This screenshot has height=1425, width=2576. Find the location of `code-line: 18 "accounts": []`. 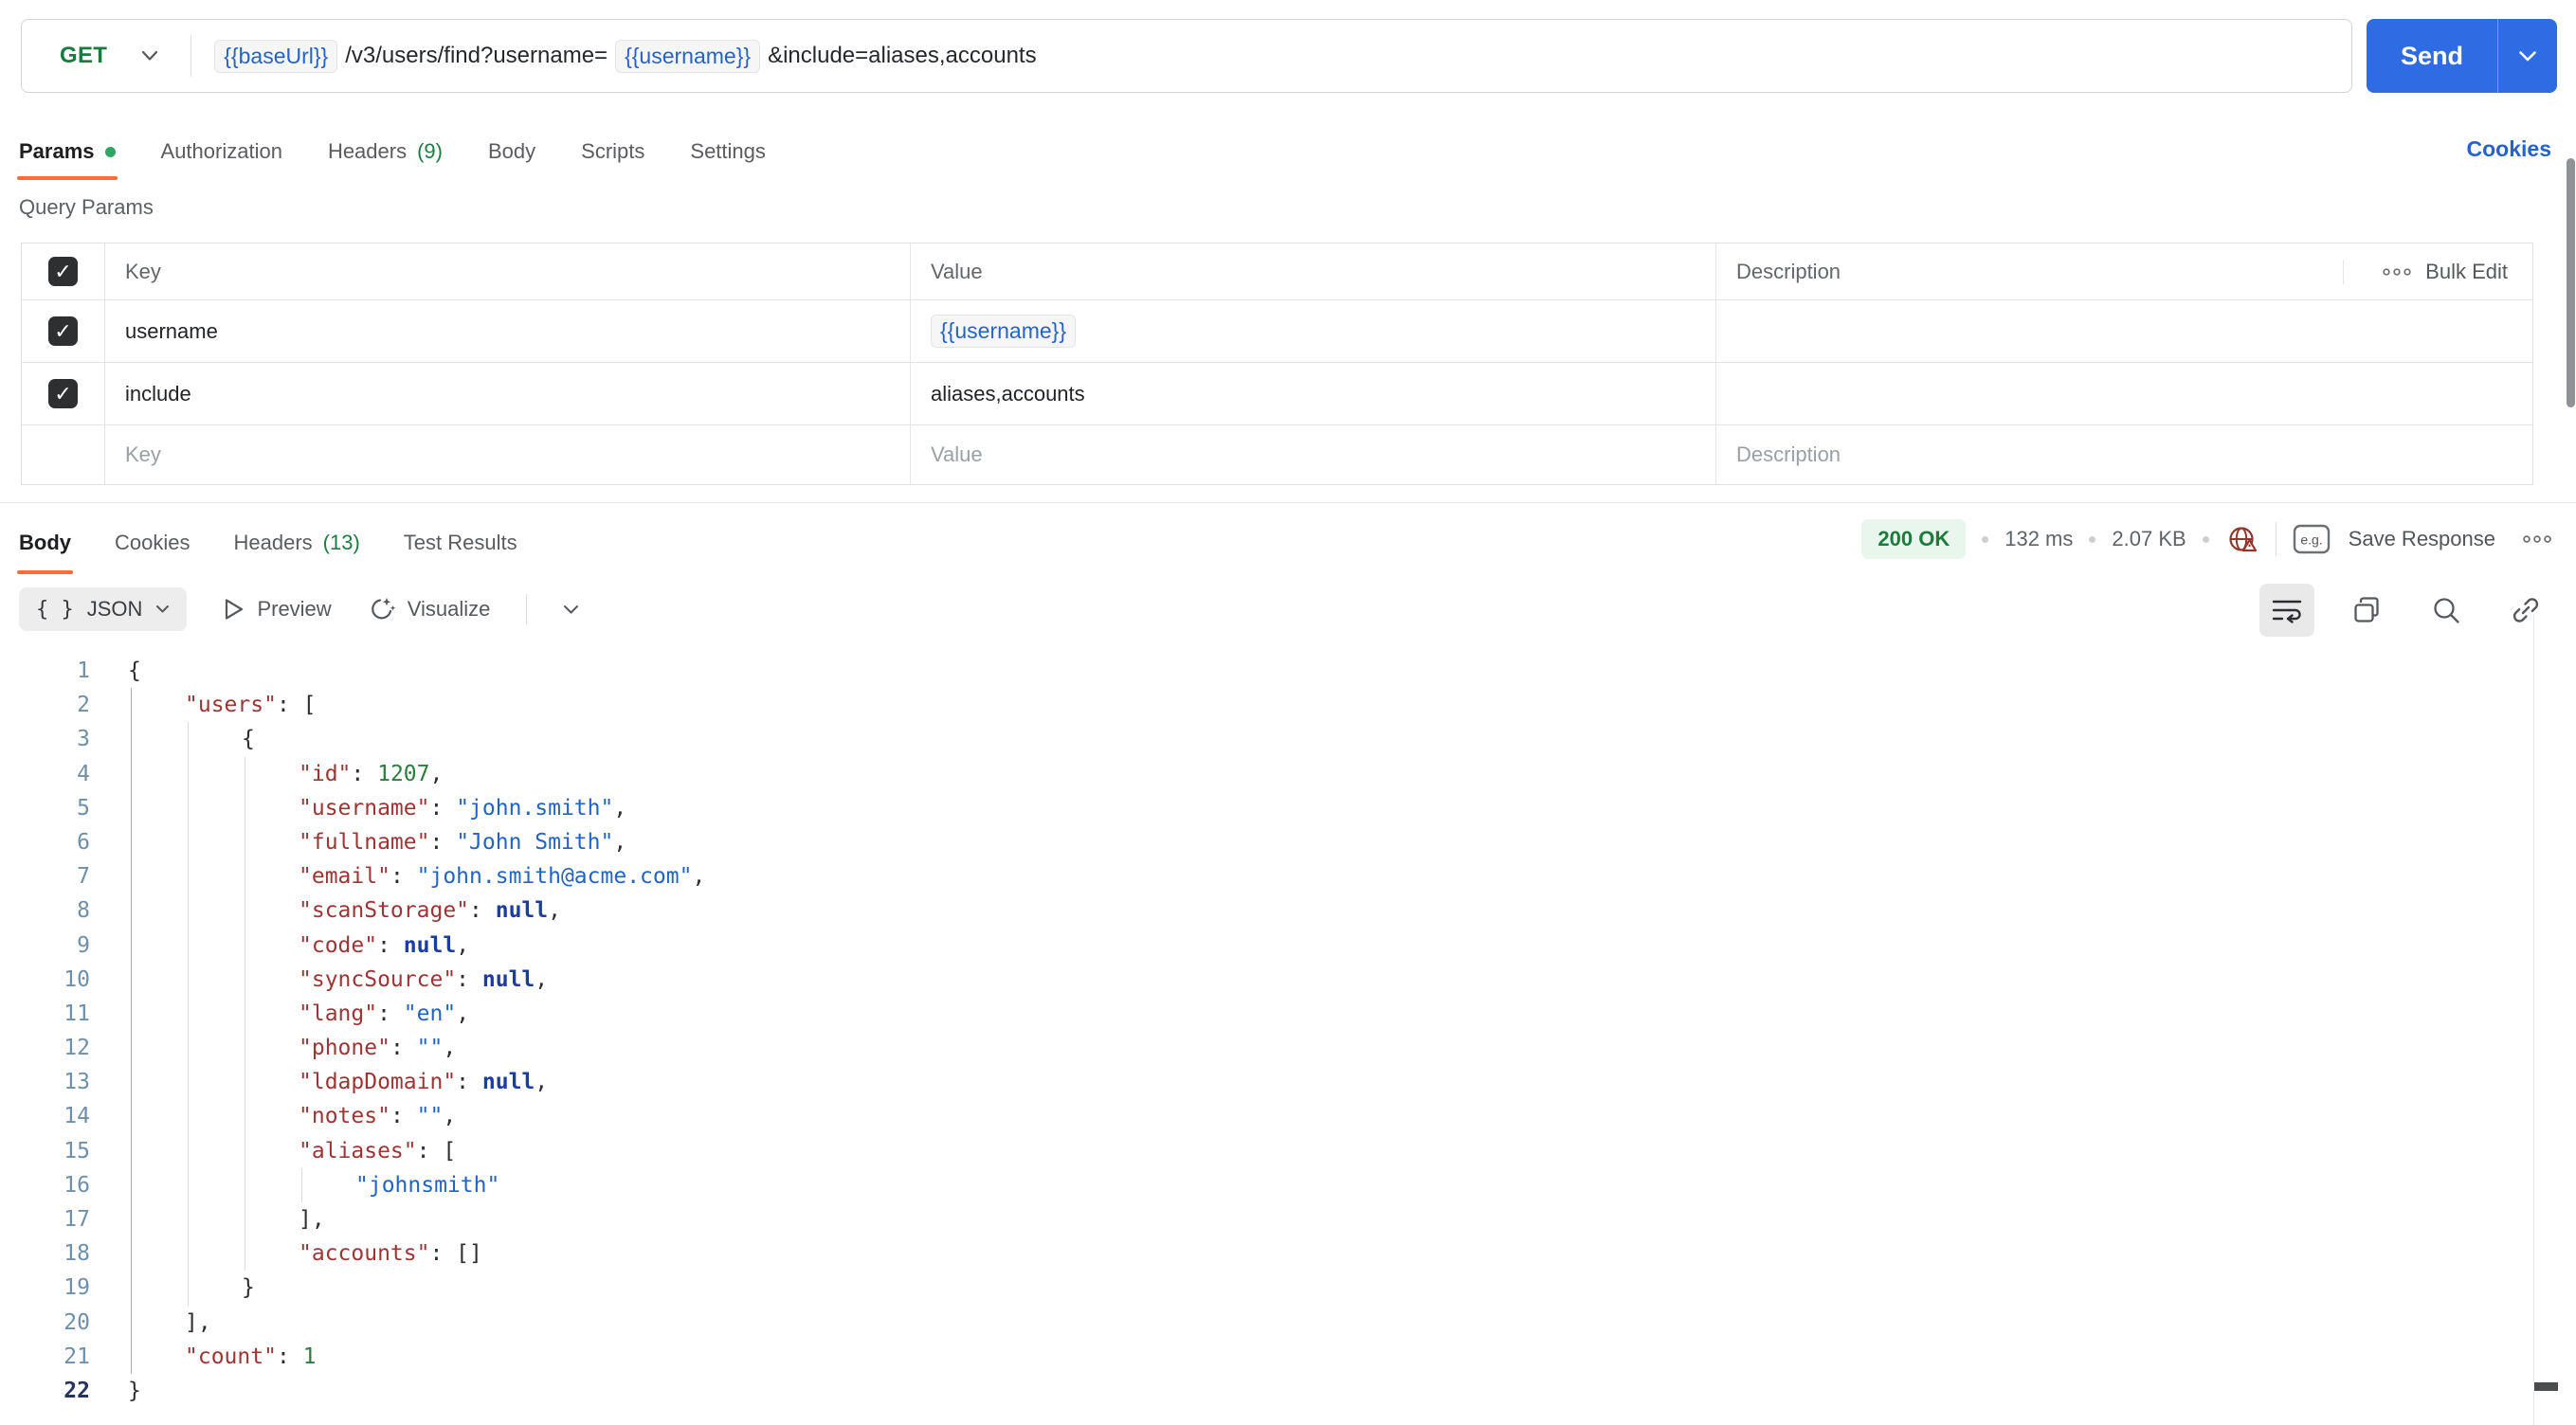

code-line: 18 "accounts": [] is located at coordinates (1266, 1254).